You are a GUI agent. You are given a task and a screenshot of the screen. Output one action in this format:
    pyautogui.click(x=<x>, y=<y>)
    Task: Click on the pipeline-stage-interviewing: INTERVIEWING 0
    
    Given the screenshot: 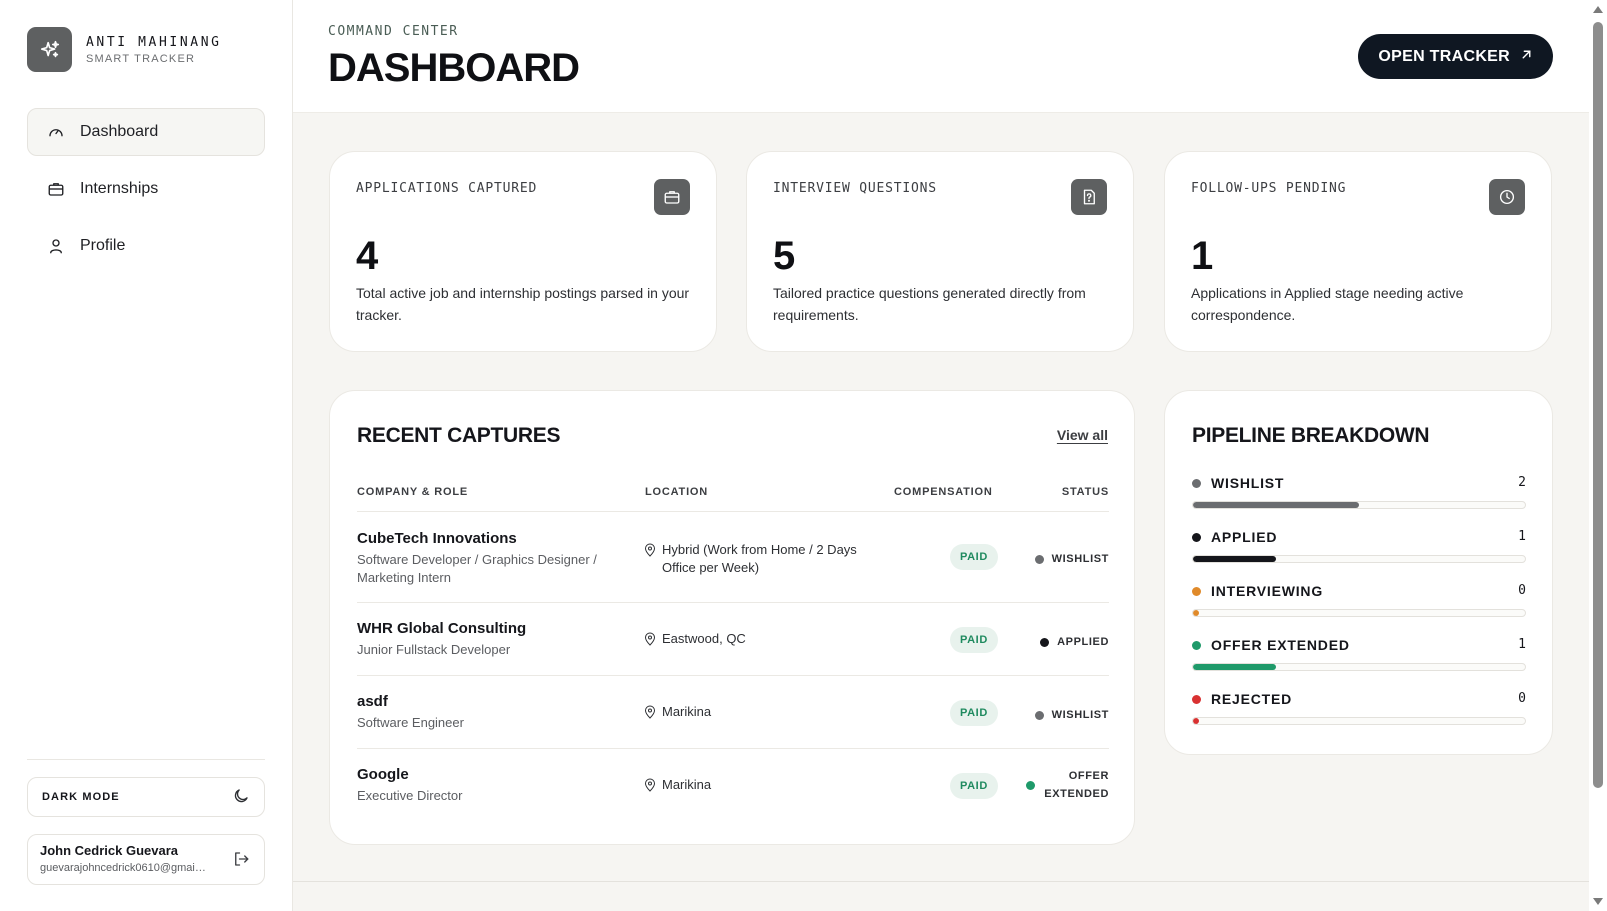 What is the action you would take?
    pyautogui.click(x=1359, y=610)
    